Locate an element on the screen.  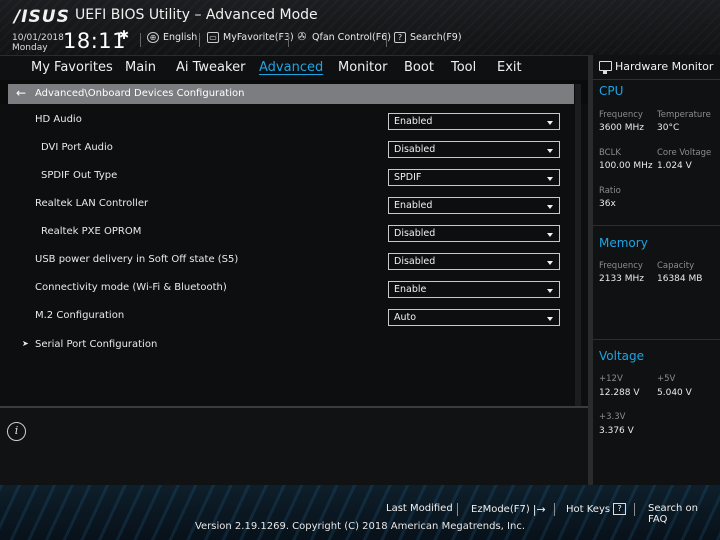
myfavorite-button: ▭ MyFavorite(F3) is located at coordinates (250, 37).